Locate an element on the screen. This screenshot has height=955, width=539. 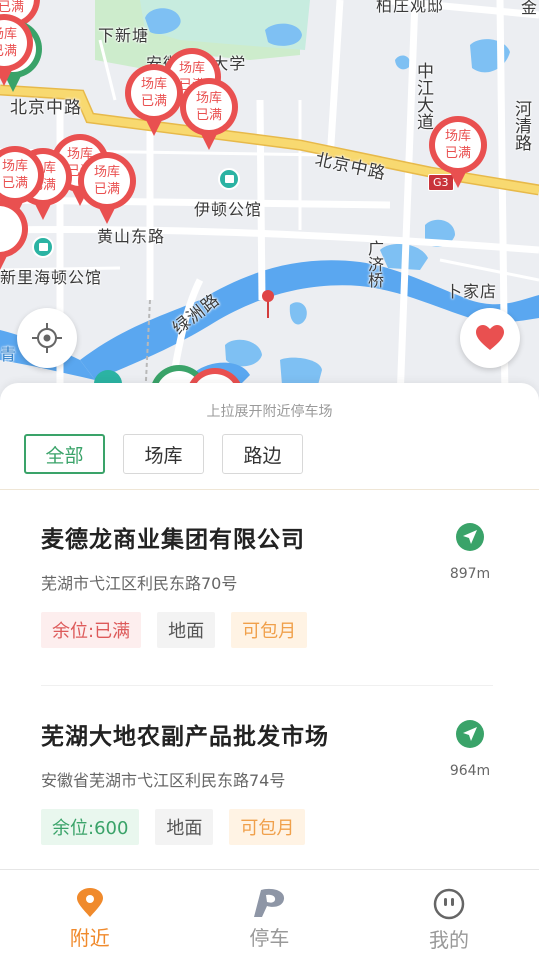
tab-mine-label: 我的 is located at coordinates (448, 940).